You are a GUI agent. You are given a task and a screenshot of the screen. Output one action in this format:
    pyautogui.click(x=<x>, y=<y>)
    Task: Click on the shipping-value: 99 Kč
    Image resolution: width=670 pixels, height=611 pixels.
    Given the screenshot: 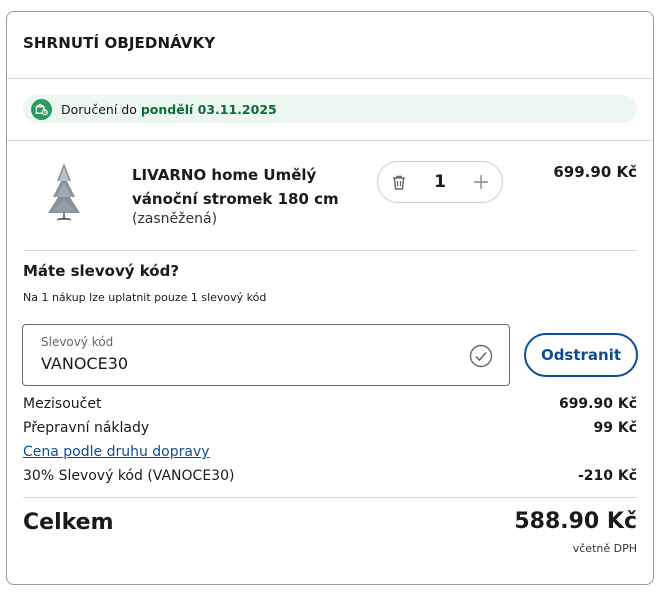 What is the action you would take?
    pyautogui.click(x=615, y=428)
    